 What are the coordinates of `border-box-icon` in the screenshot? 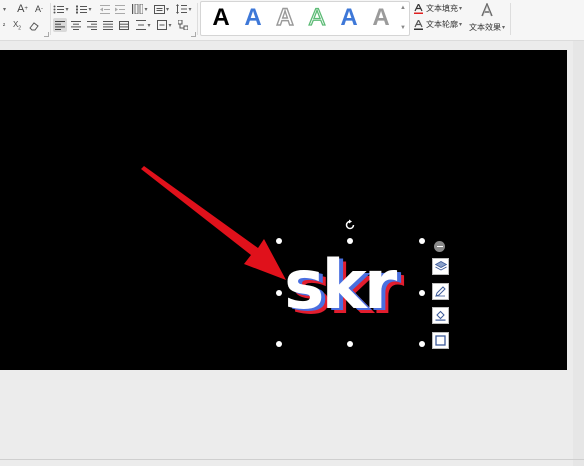 It's located at (440, 340).